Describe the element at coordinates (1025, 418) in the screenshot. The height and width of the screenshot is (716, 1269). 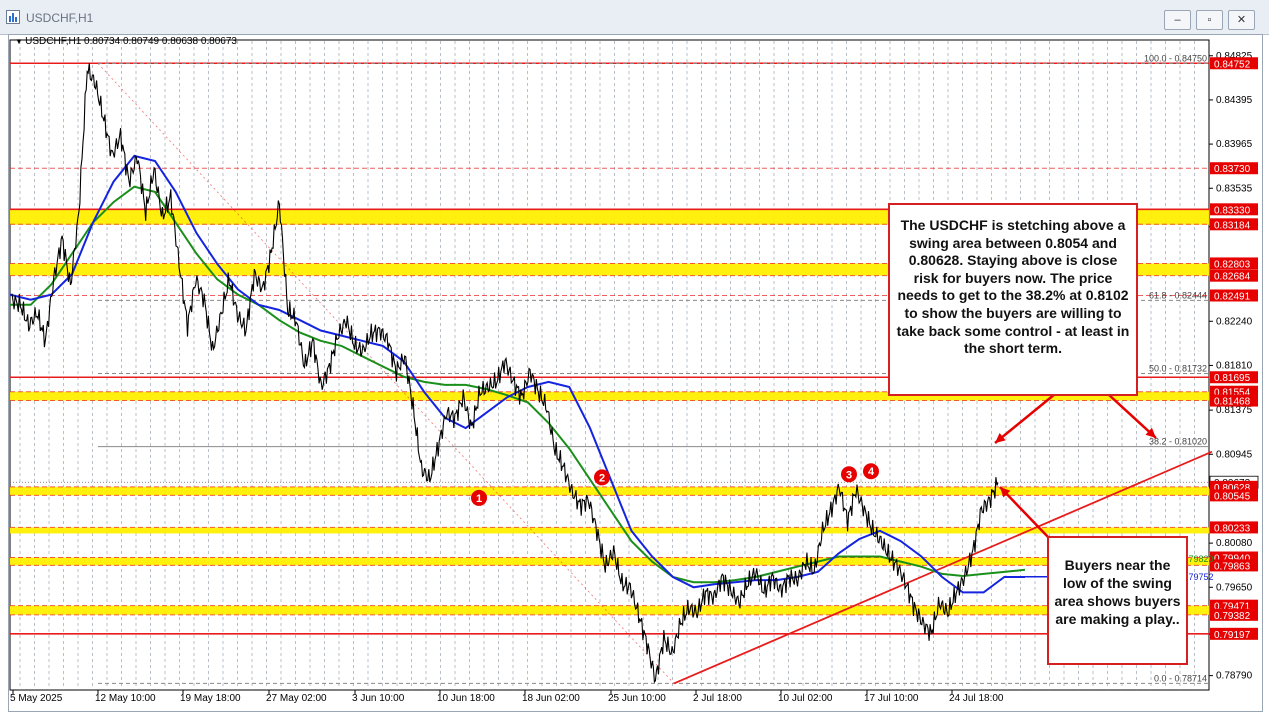
I see `arrow-to-current-price` at that location.